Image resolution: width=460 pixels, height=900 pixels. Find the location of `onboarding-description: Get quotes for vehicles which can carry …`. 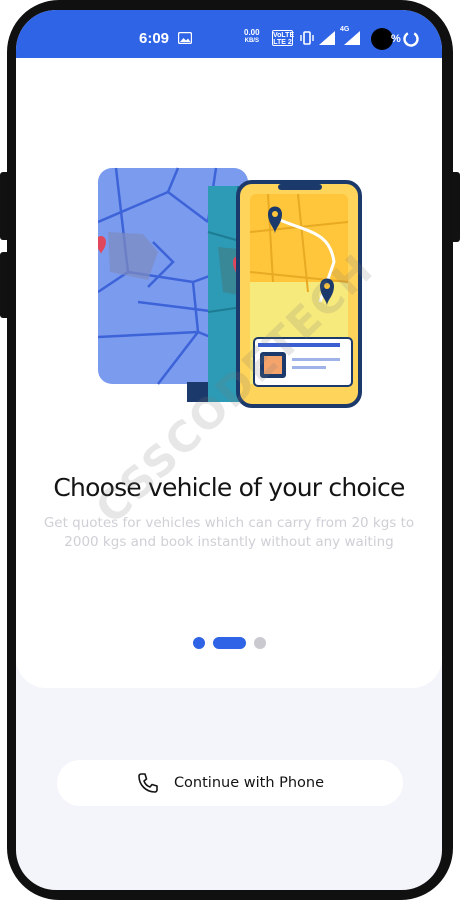

onboarding-description: Get quotes for vehicles which can carry … is located at coordinates (229, 532).